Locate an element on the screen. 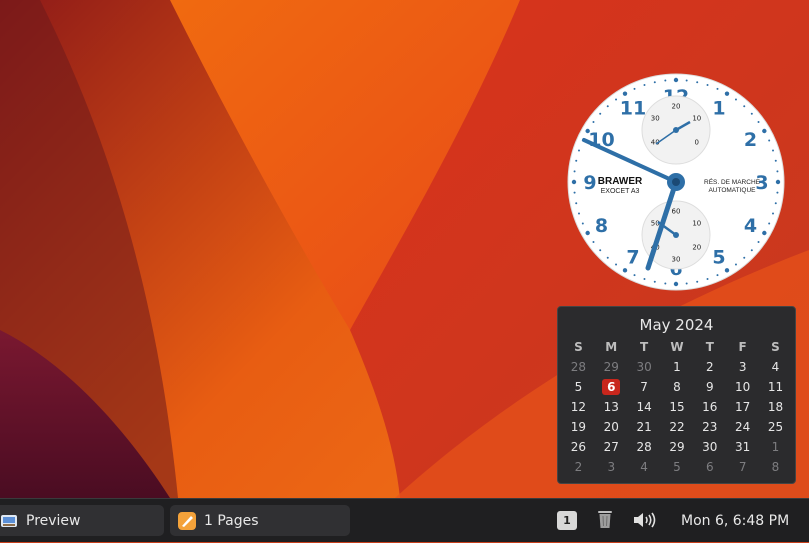 The height and width of the screenshot is (543, 809). calendar-day-number: 12 is located at coordinates (578, 407).